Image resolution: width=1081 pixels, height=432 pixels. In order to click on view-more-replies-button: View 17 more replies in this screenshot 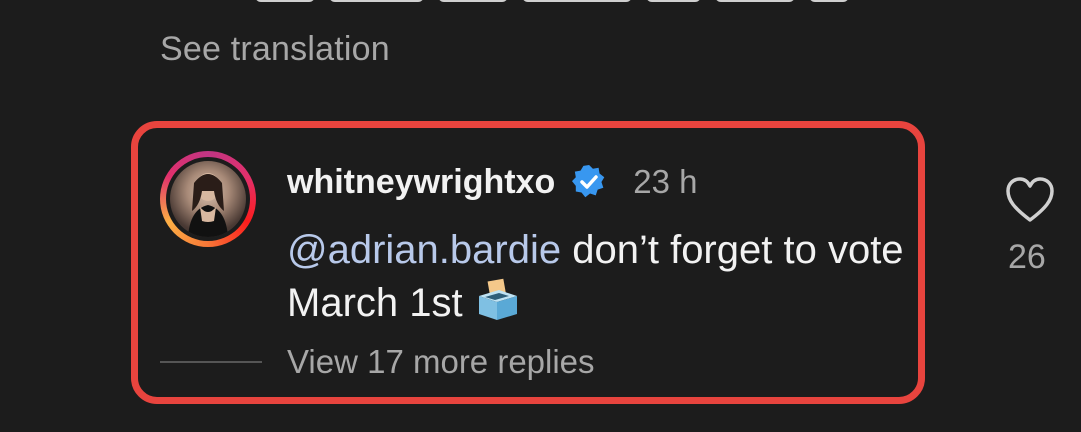, I will do `click(441, 362)`.